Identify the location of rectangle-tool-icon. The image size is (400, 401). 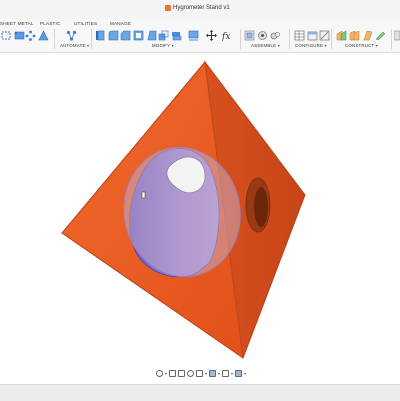
(19, 35).